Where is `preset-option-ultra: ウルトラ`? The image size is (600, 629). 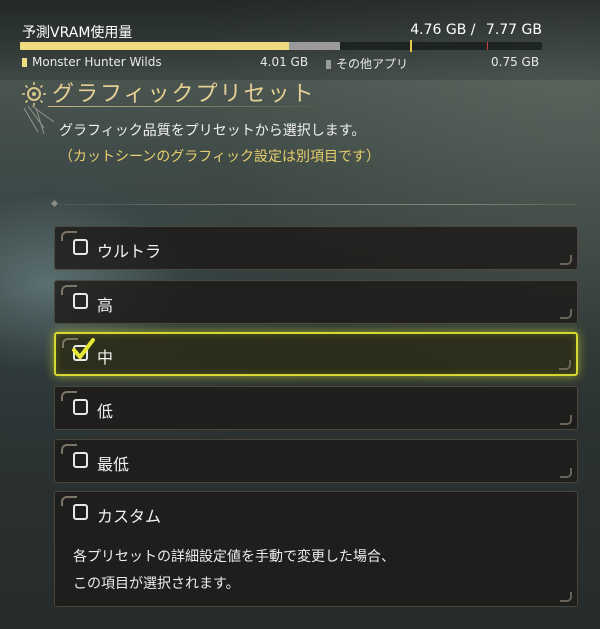 preset-option-ultra: ウルトラ is located at coordinates (316, 248).